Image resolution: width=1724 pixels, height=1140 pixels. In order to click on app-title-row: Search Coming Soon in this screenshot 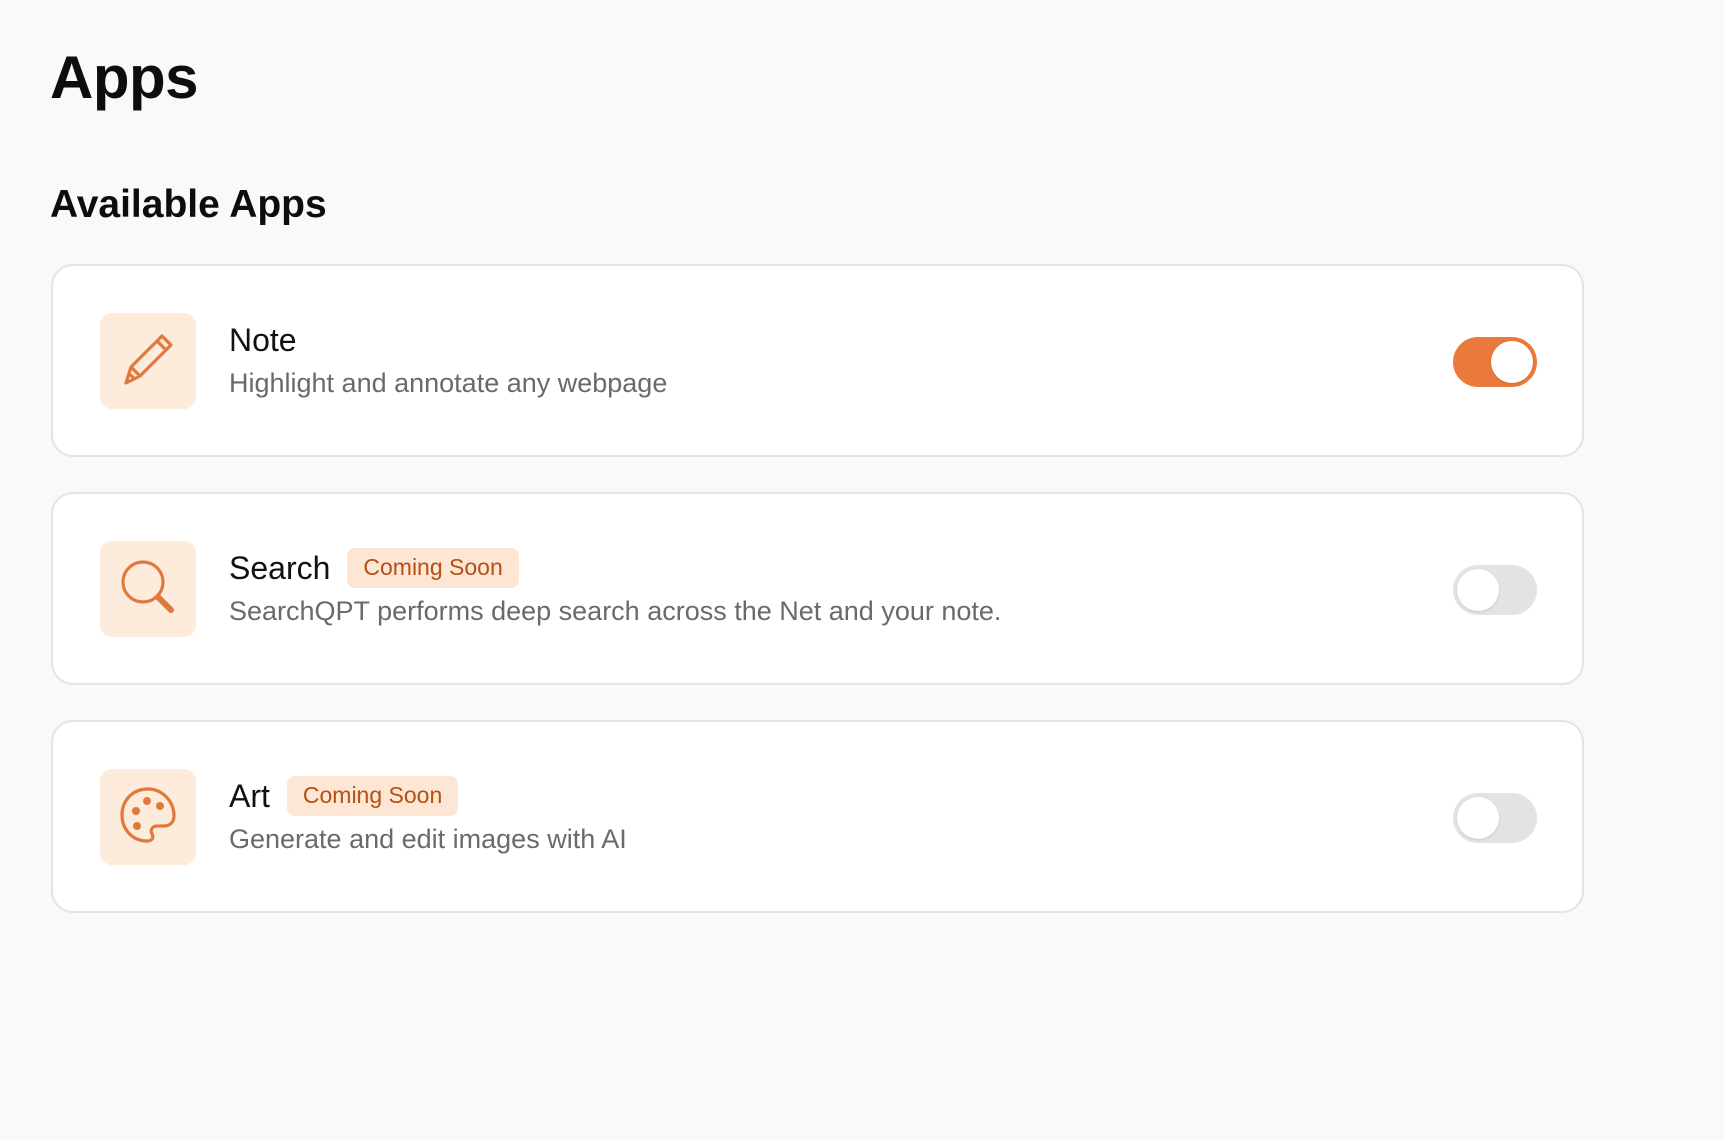, I will do `click(615, 568)`.